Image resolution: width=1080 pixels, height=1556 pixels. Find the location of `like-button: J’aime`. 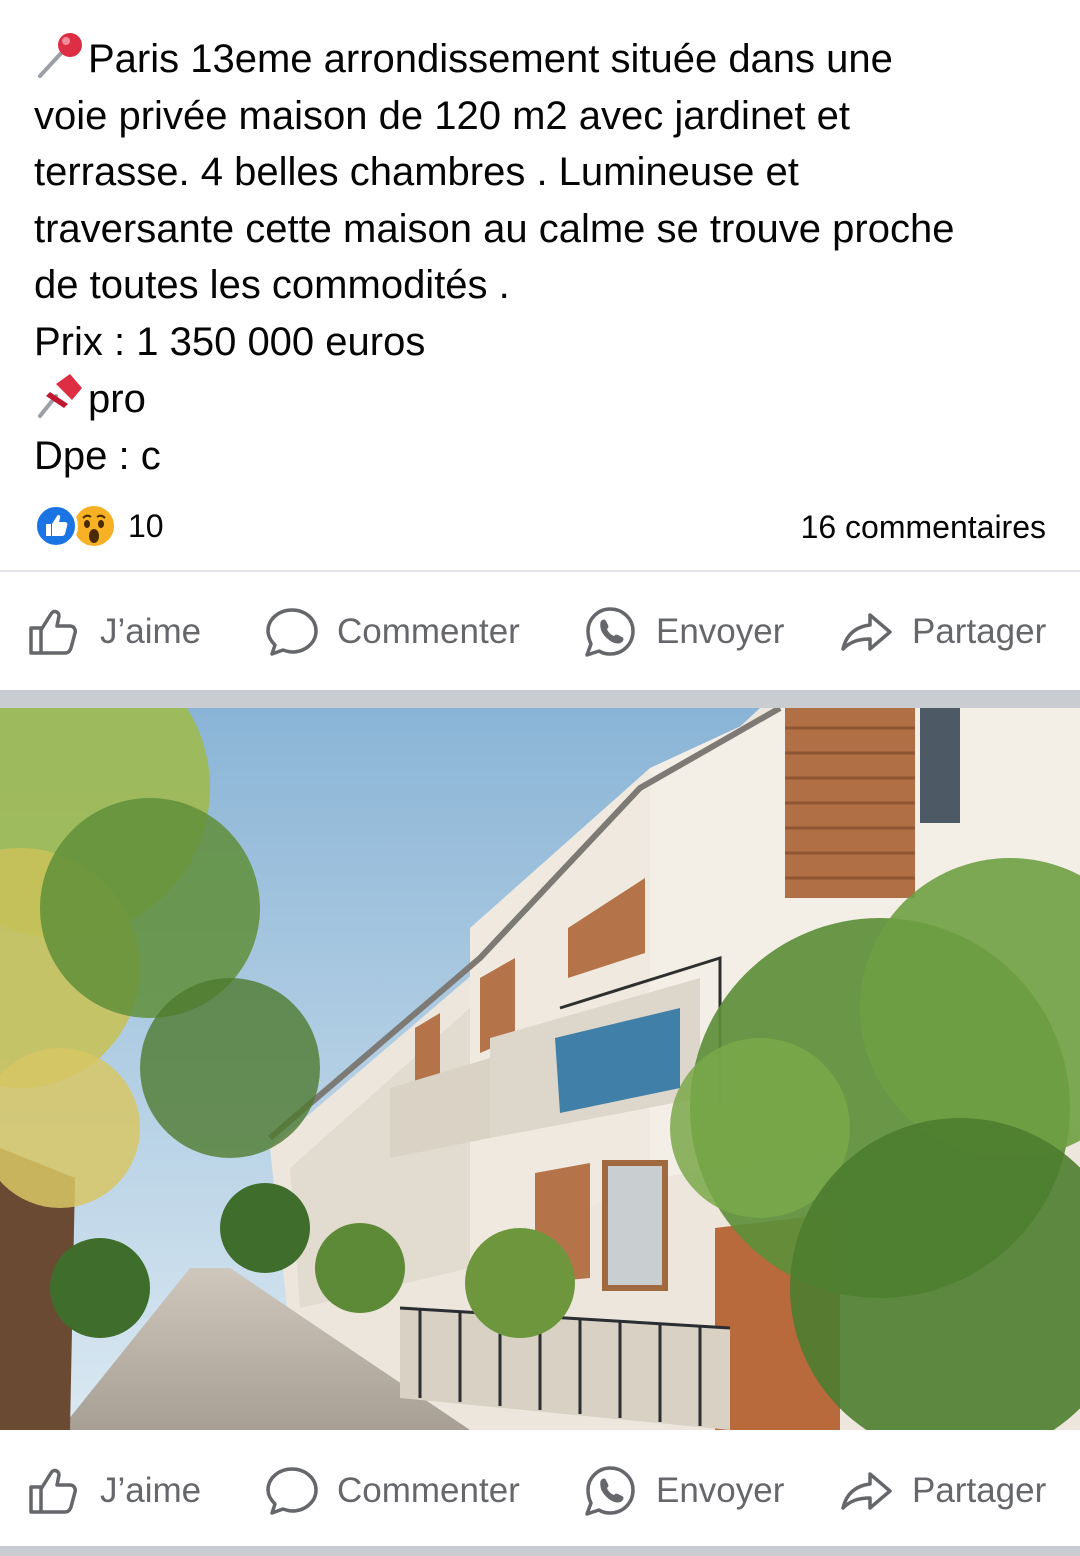

like-button: J’aime is located at coordinates (114, 632).